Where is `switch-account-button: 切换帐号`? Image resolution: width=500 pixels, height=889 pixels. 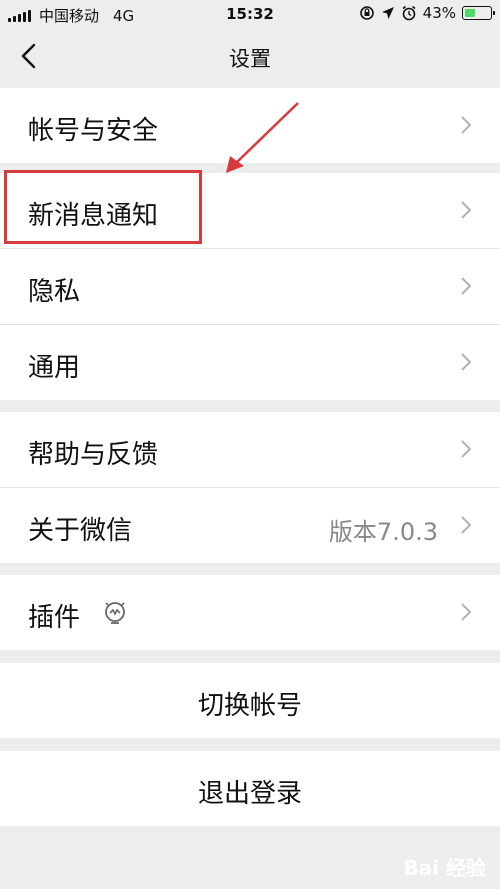 switch-account-button: 切换帐号 is located at coordinates (250, 700).